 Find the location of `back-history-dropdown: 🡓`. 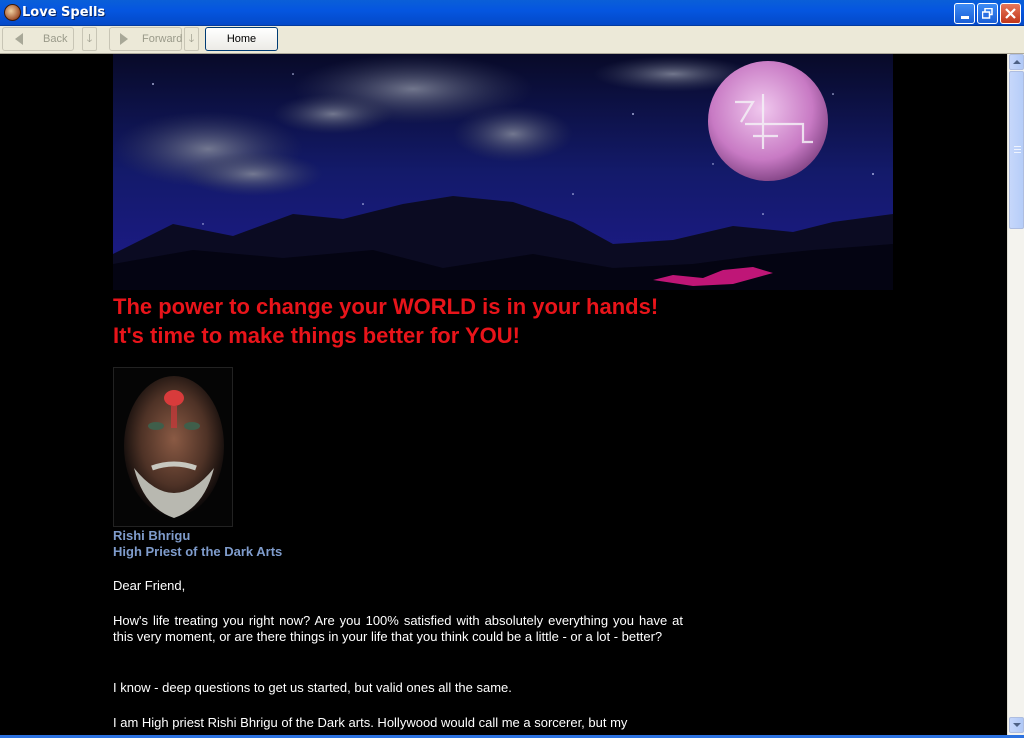

back-history-dropdown: 🡓 is located at coordinates (89, 39).